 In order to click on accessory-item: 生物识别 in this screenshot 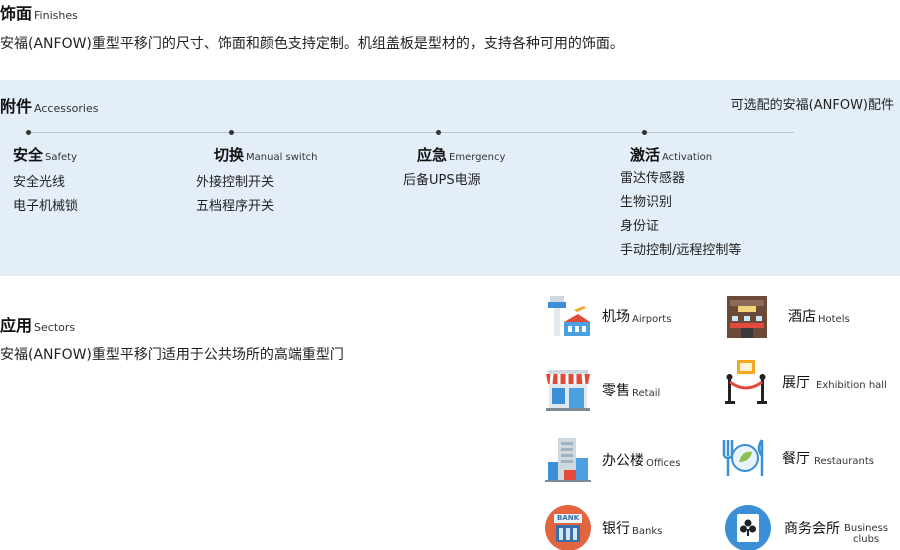, I will do `click(646, 202)`.